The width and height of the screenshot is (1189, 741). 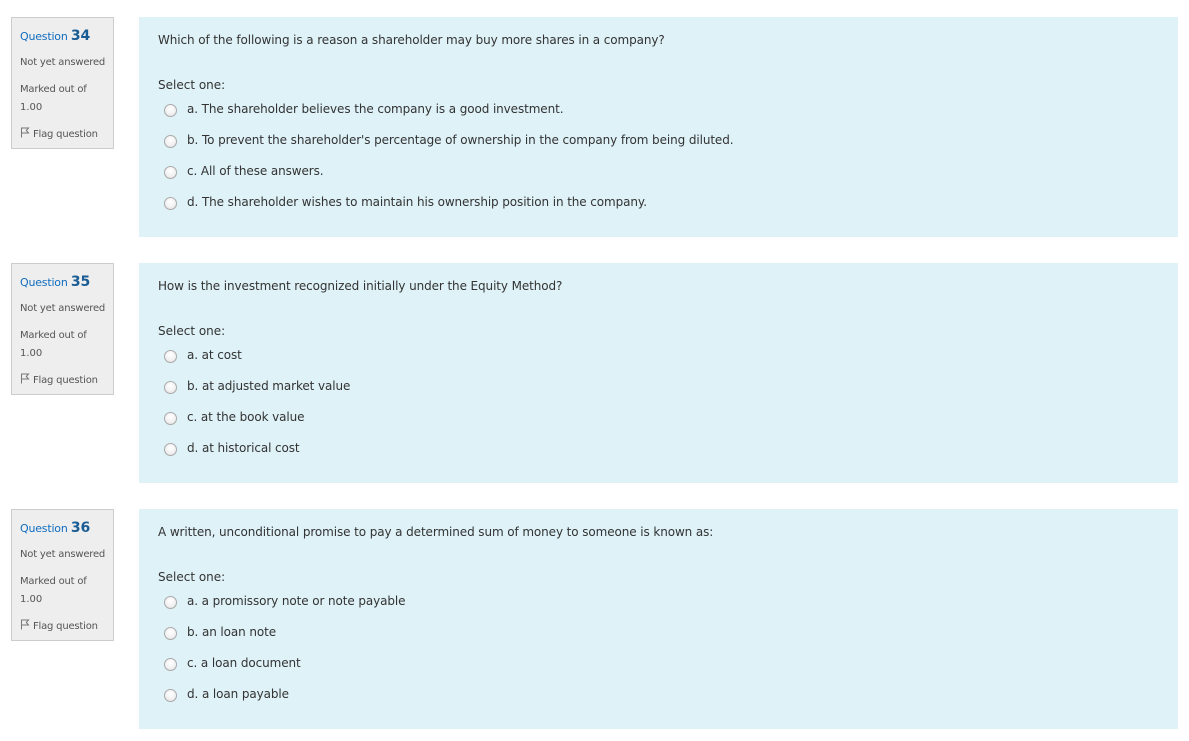 What do you see at coordinates (55, 528) in the screenshot?
I see `question-number: Question 36` at bounding box center [55, 528].